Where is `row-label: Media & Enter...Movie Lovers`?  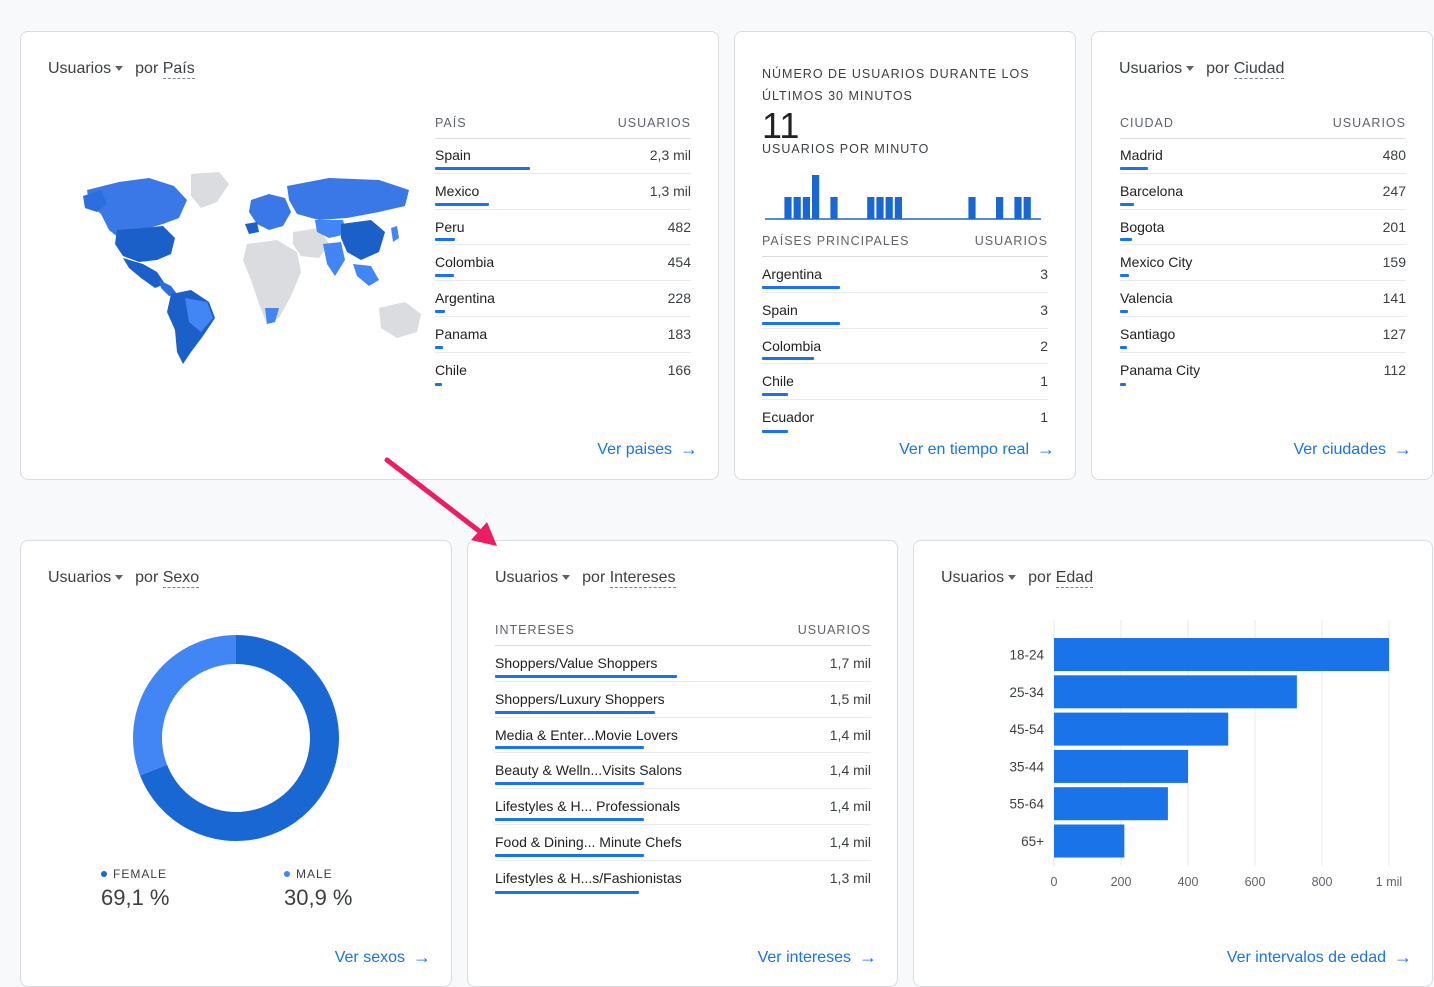
row-label: Media & Enter...Movie Lovers is located at coordinates (586, 734).